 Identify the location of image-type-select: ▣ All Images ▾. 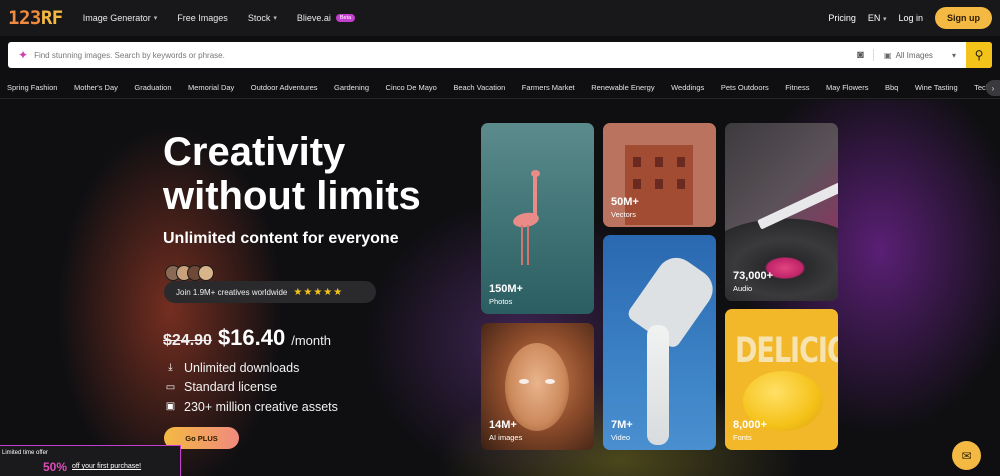
(920, 55).